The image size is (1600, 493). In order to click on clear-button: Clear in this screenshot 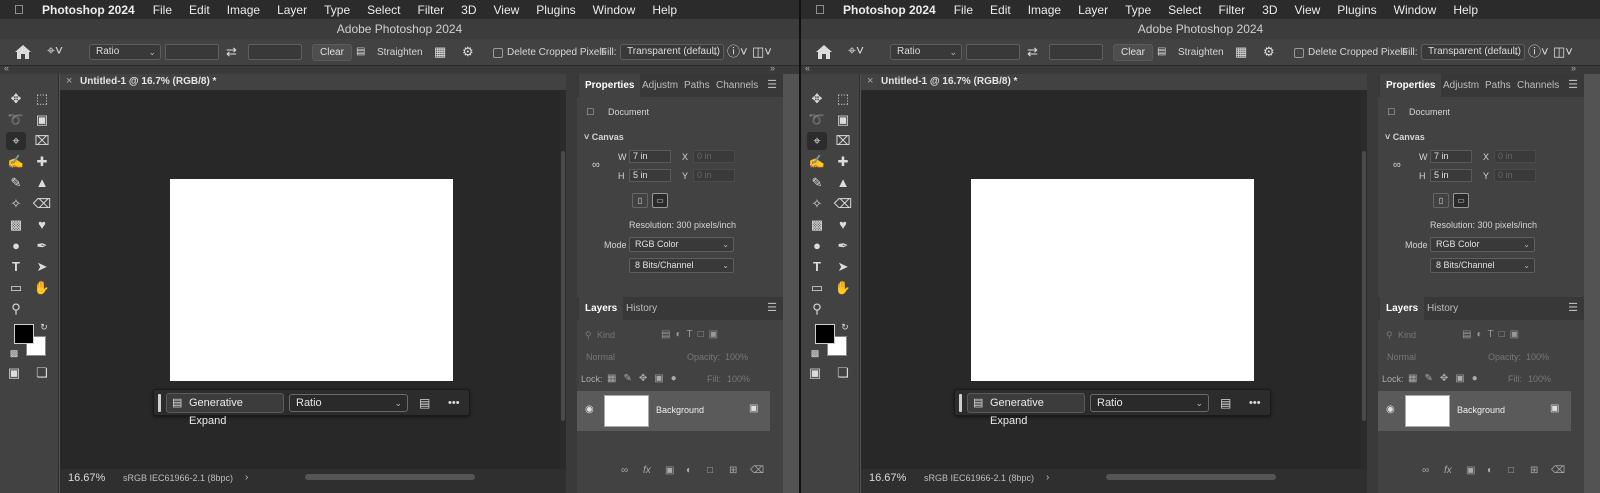, I will do `click(332, 52)`.